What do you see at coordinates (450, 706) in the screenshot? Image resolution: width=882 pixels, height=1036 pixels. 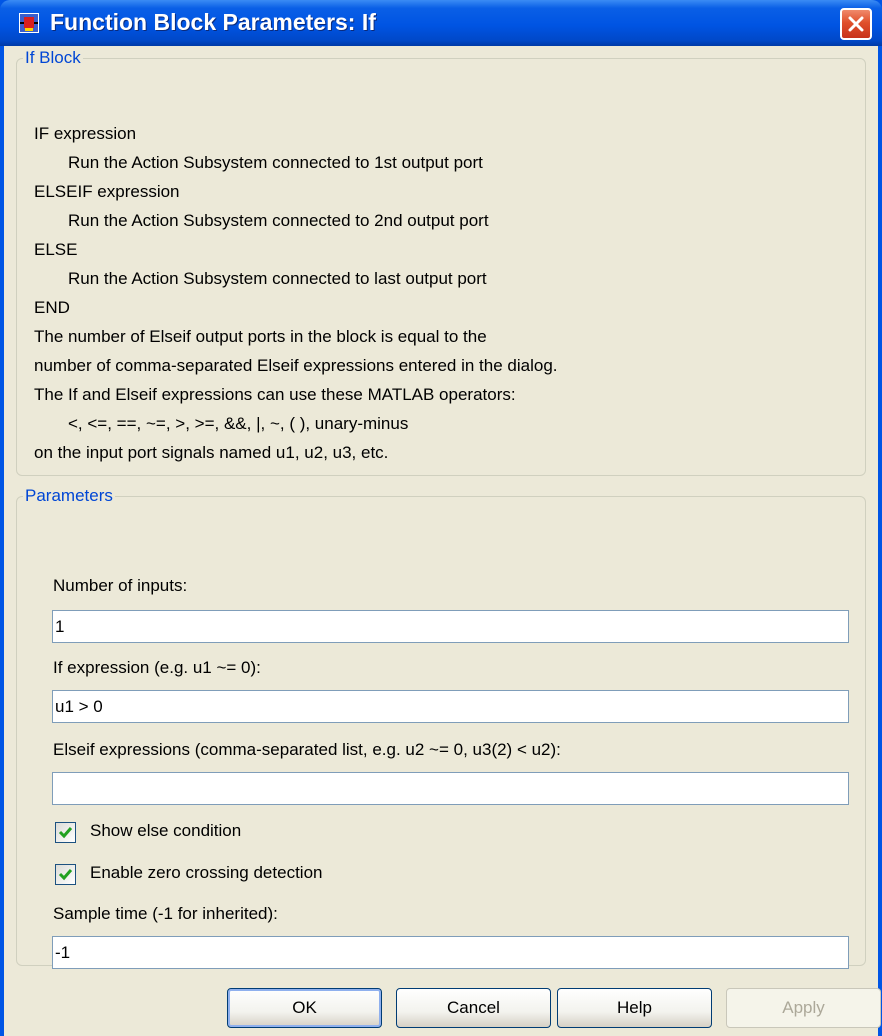 I see `if-expression-field` at bounding box center [450, 706].